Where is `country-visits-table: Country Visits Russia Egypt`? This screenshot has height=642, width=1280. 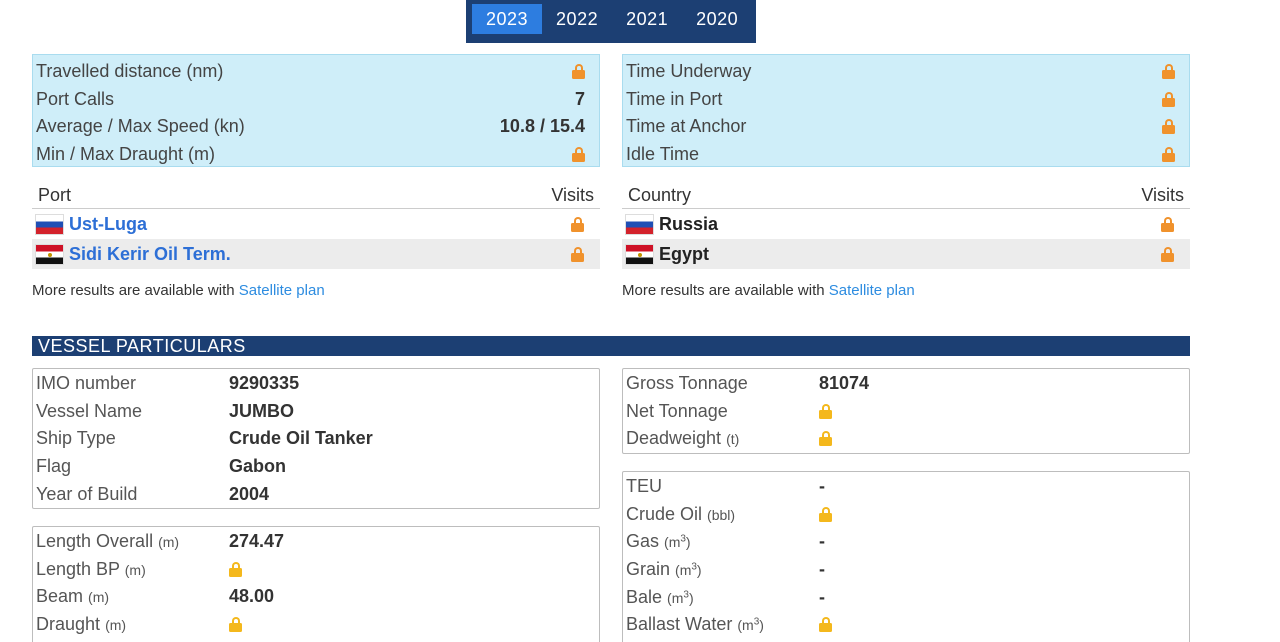 country-visits-table: Country Visits Russia Egypt is located at coordinates (906, 226).